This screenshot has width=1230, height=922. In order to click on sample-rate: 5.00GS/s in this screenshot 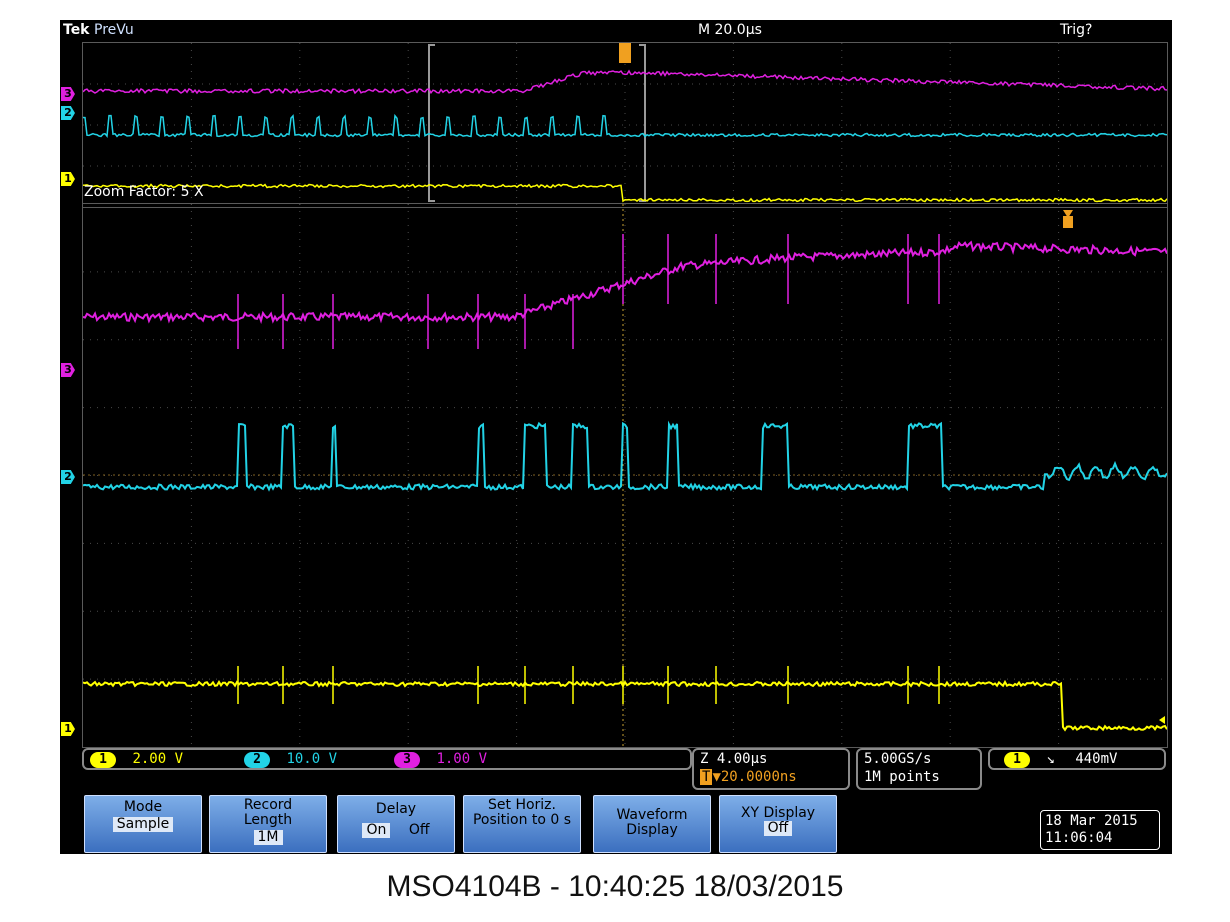, I will do `click(898, 759)`.